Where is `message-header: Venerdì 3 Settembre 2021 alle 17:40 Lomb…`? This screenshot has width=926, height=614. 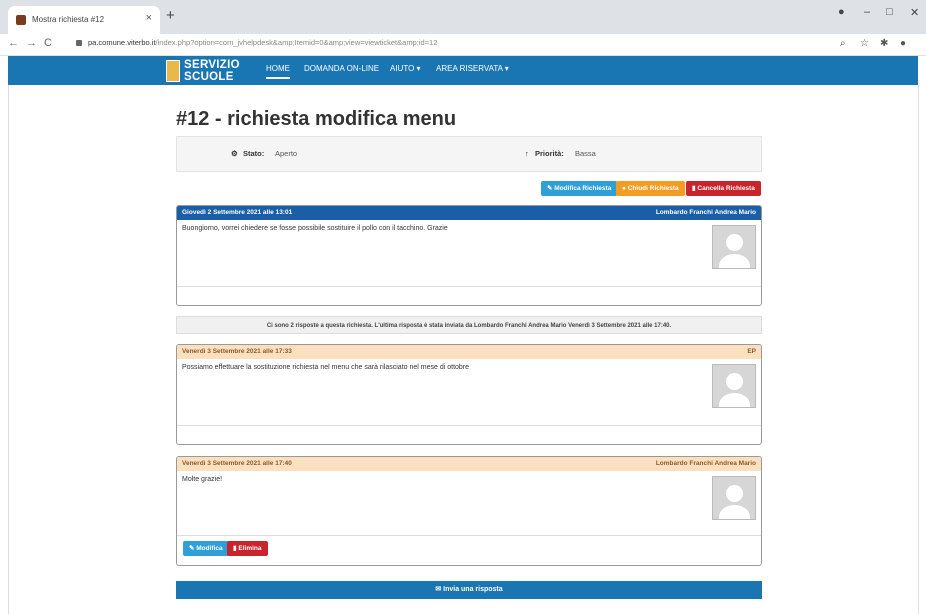 message-header: Venerdì 3 Settembre 2021 alle 17:40 Lomb… is located at coordinates (469, 464).